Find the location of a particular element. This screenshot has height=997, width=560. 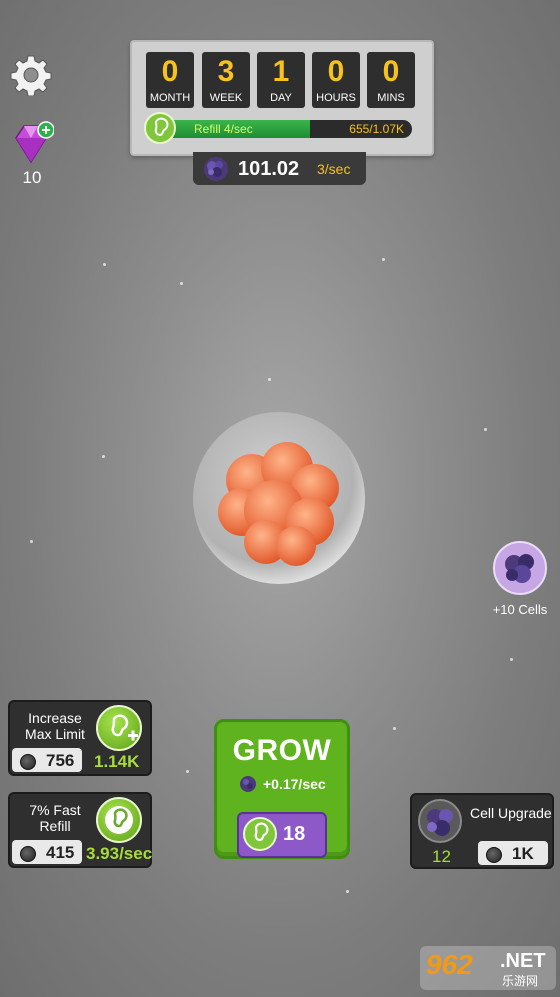

embryo-cell is located at coordinates (279, 497).